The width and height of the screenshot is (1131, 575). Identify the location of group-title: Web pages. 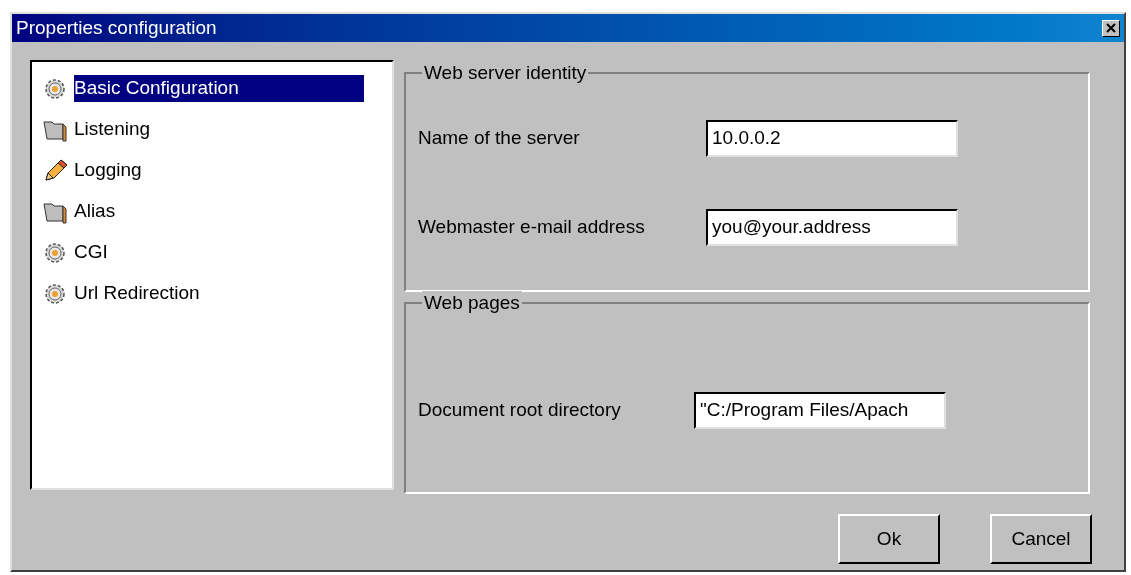
(472, 303).